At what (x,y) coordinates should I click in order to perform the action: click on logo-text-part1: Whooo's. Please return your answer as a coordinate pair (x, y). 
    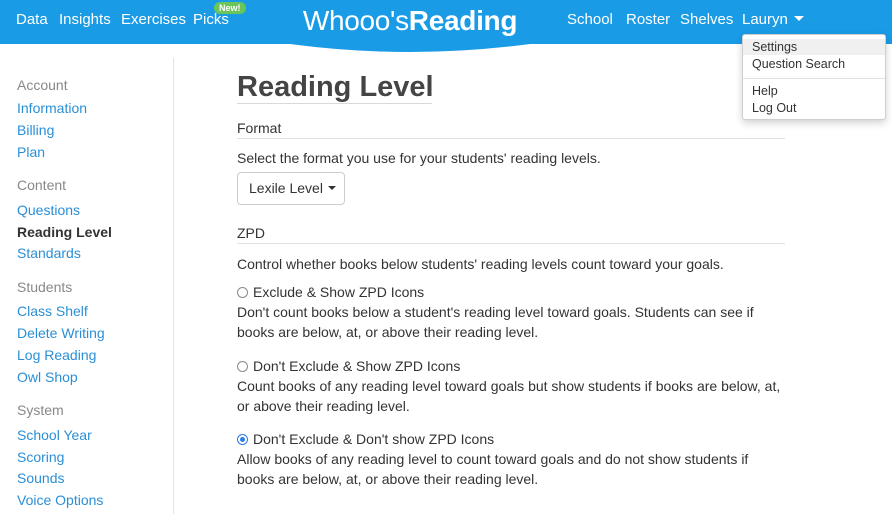
    Looking at the image, I should click on (355, 20).